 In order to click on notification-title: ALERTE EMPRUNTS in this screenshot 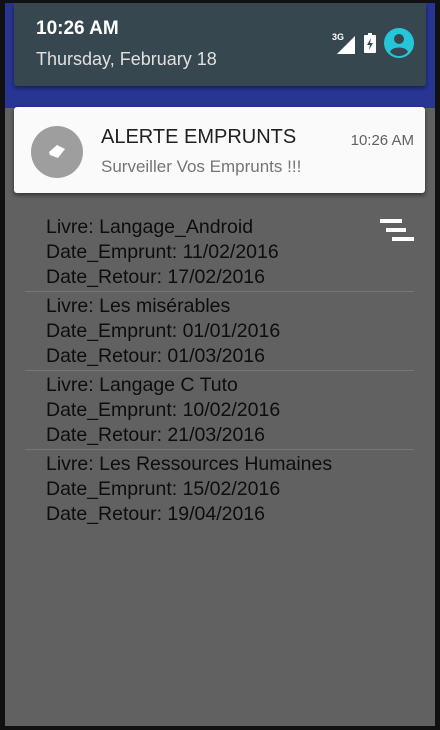, I will do `click(199, 137)`.